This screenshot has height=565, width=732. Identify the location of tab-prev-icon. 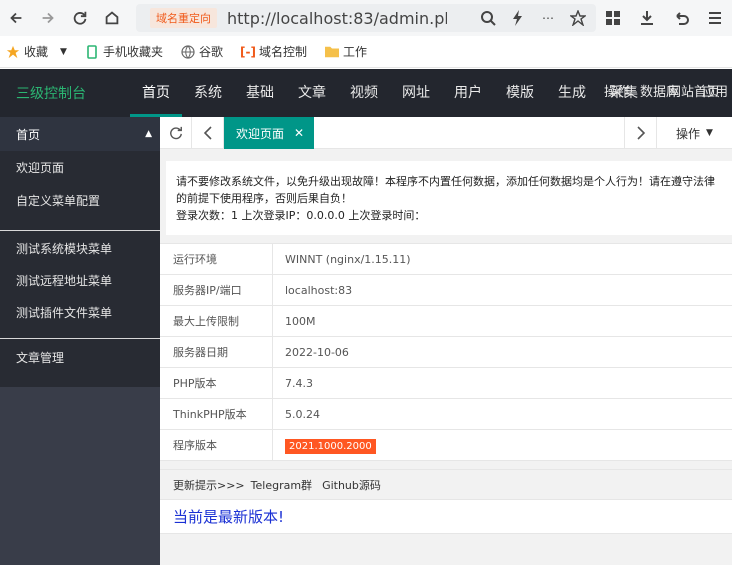
(208, 133).